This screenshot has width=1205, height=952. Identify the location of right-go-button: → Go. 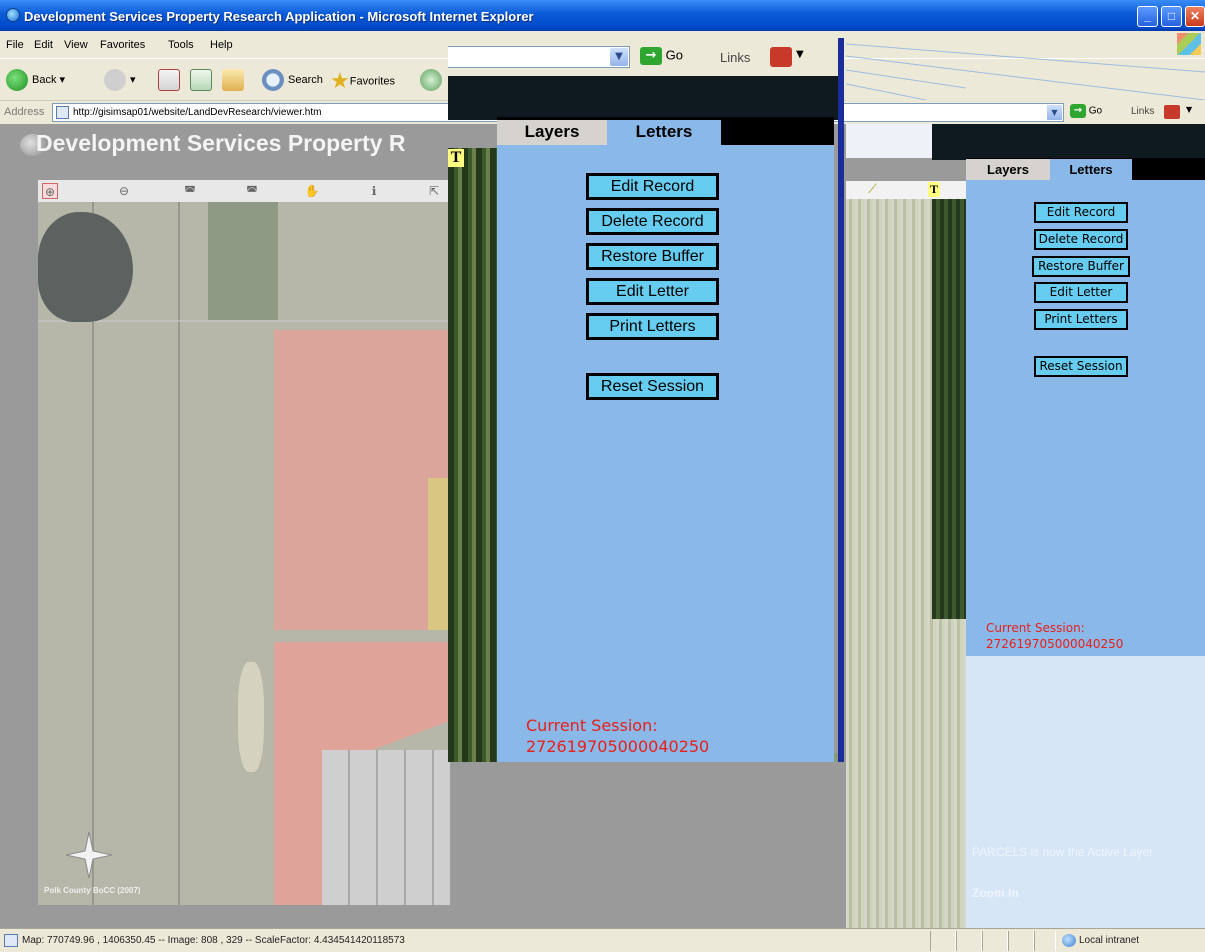
(1086, 111).